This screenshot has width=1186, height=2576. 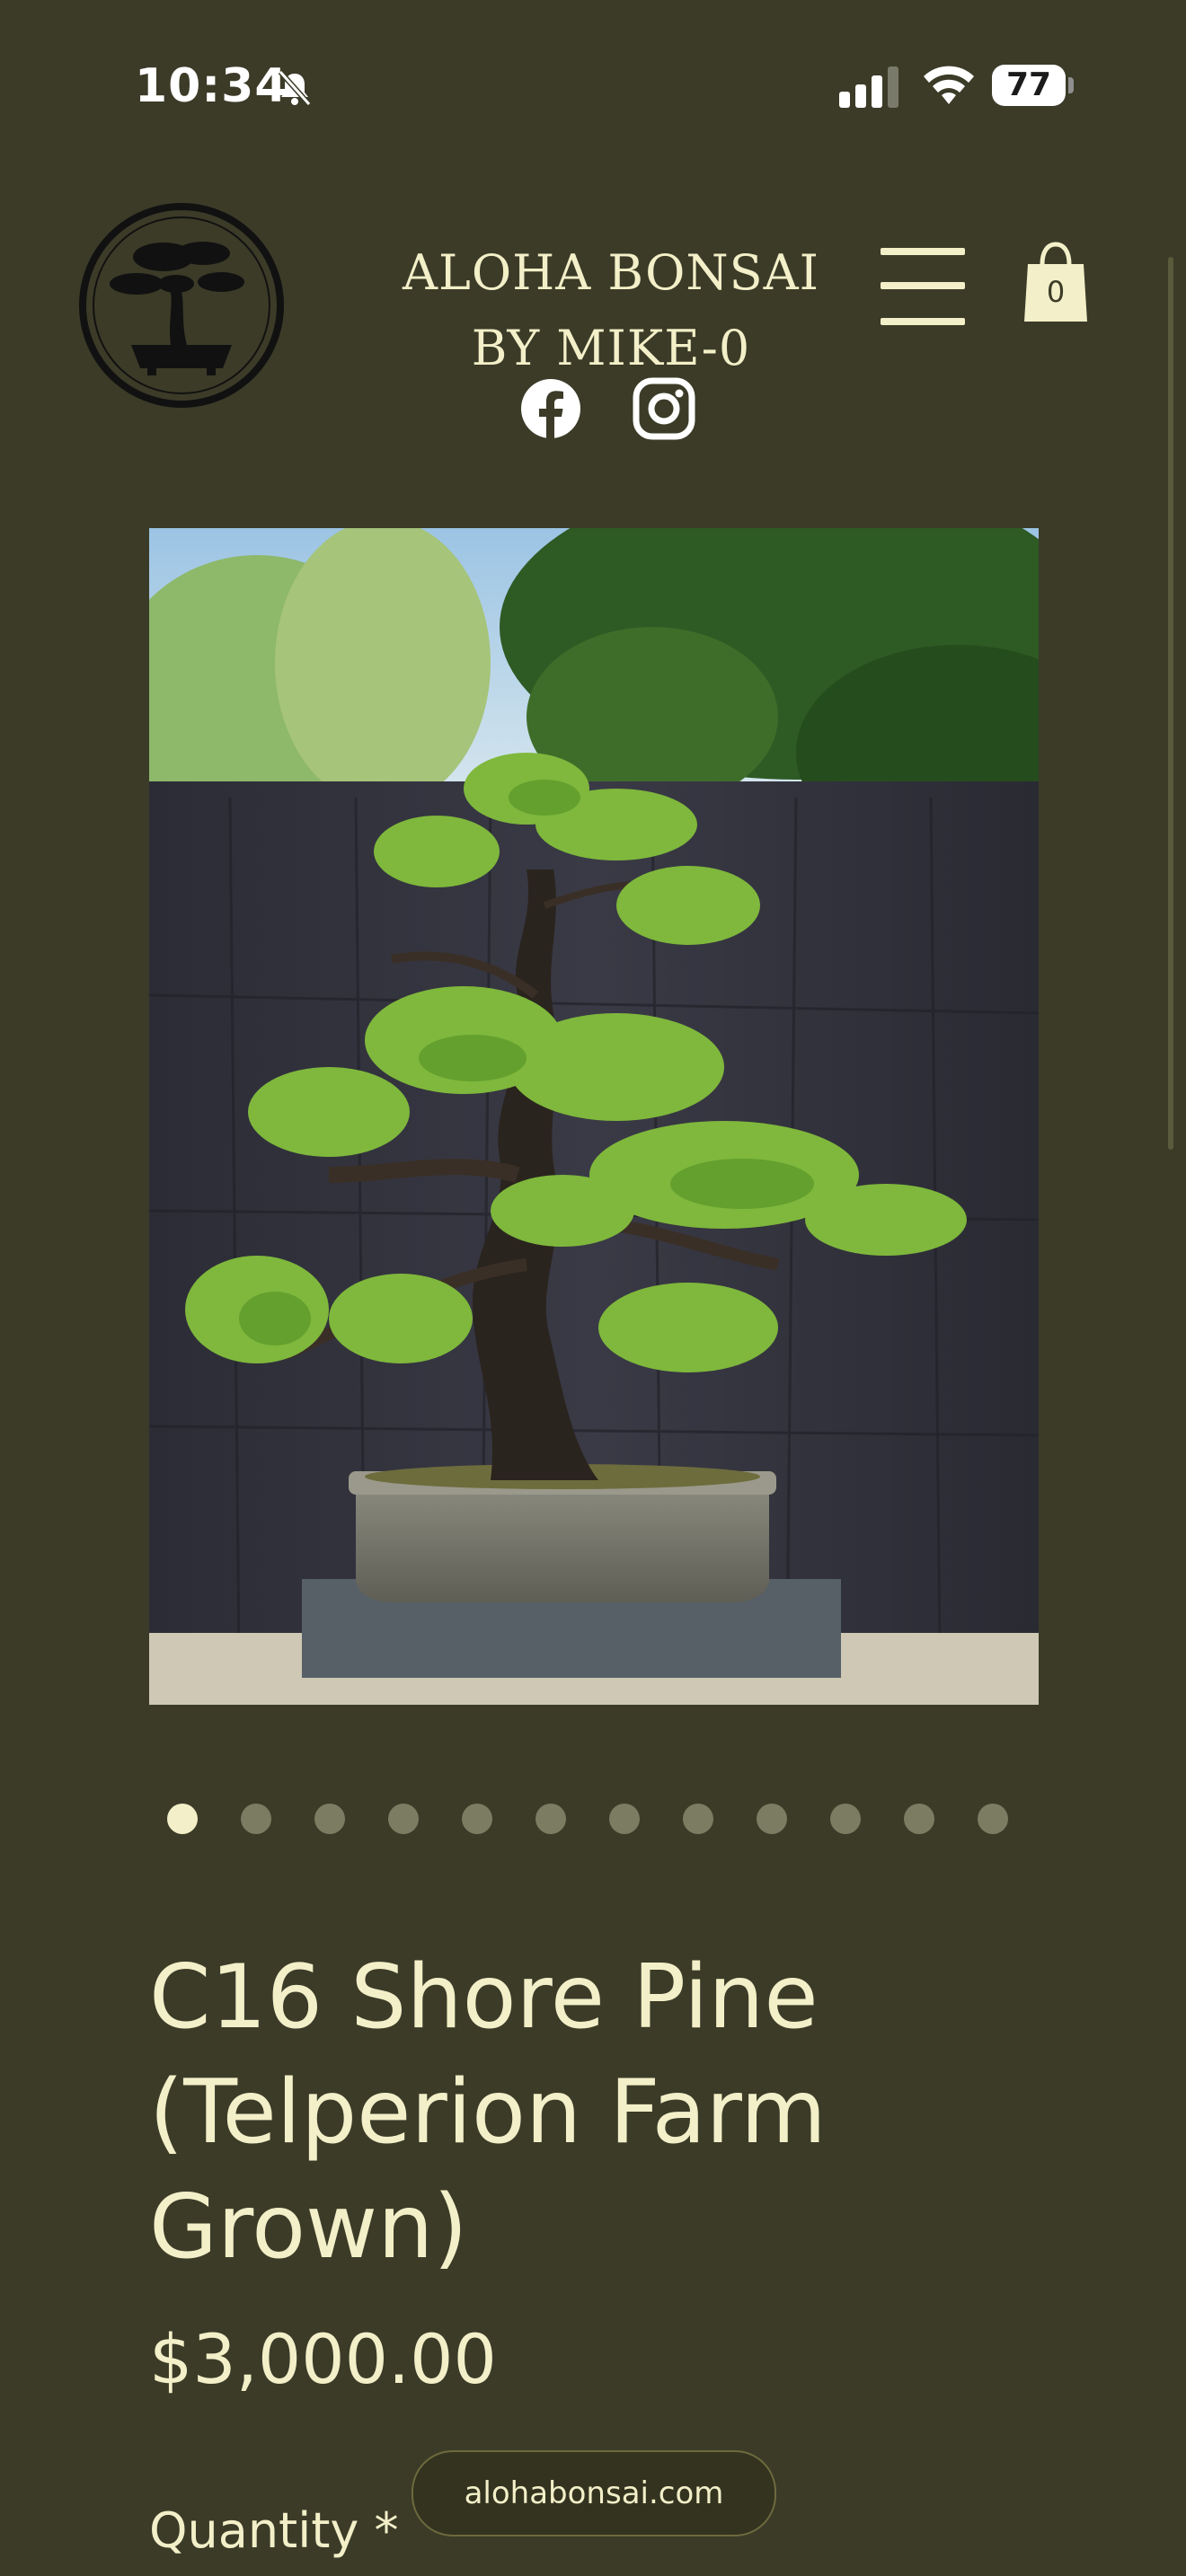 What do you see at coordinates (211, 86) in the screenshot?
I see `status-time: 10:34` at bounding box center [211, 86].